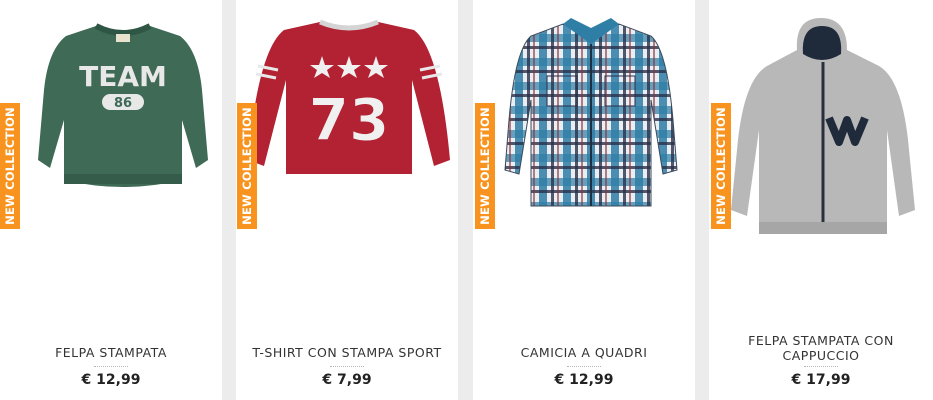 This screenshot has width=933, height=400. I want to click on product-name: T-SHIRT CON STAMPA SPORT, so click(347, 352).